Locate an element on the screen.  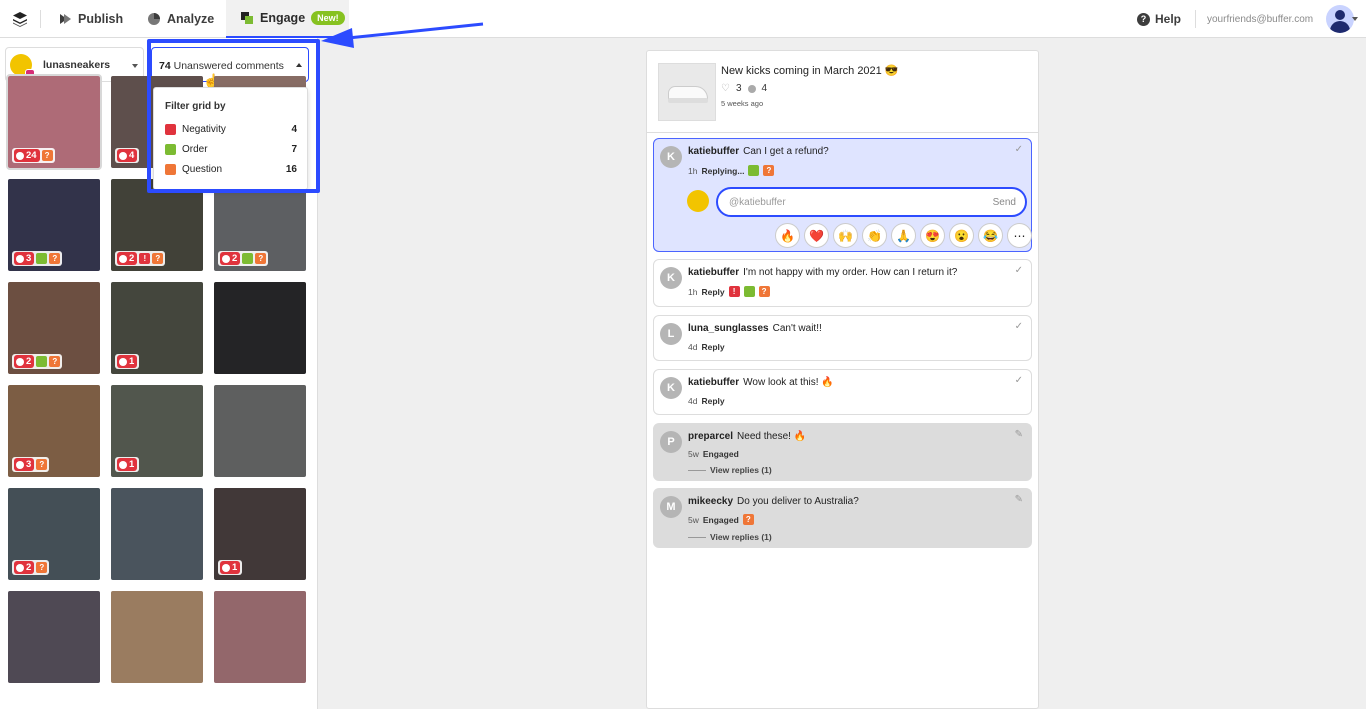
filter-option-negativity: Negativity 4 is located at coordinates (231, 130).